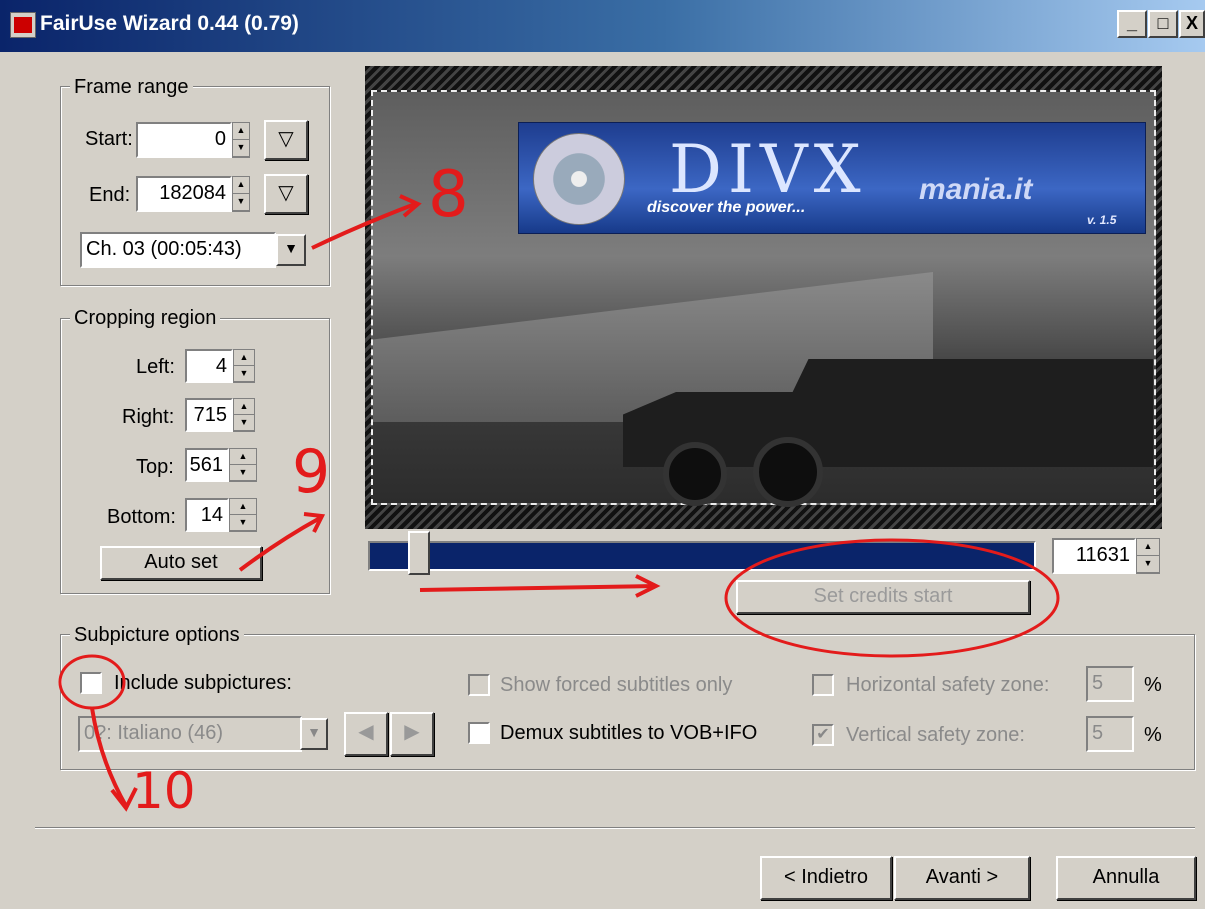 The height and width of the screenshot is (909, 1205). What do you see at coordinates (311, 472) in the screenshot?
I see `annotation-number-9: 9` at bounding box center [311, 472].